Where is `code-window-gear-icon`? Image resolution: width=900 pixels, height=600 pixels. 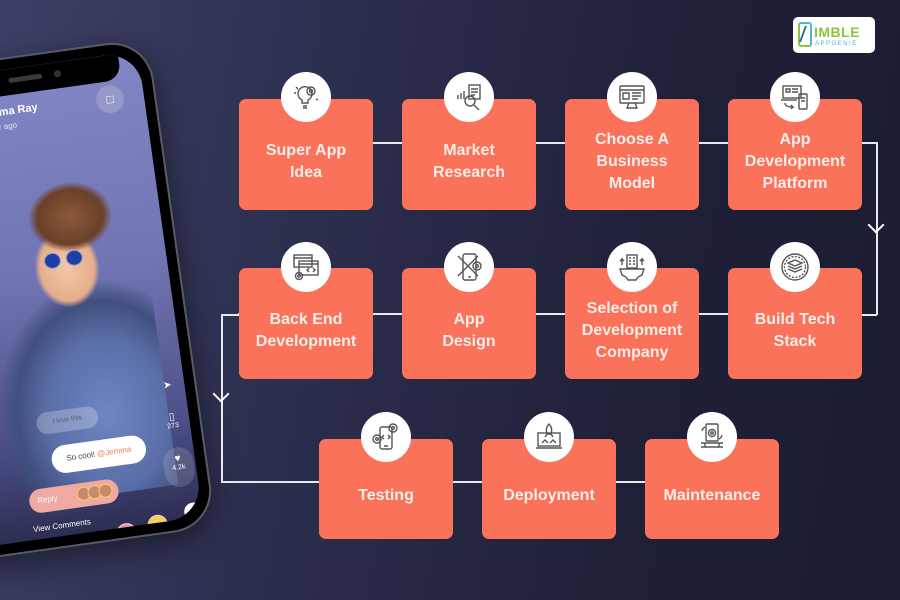 code-window-gear-icon is located at coordinates (306, 267).